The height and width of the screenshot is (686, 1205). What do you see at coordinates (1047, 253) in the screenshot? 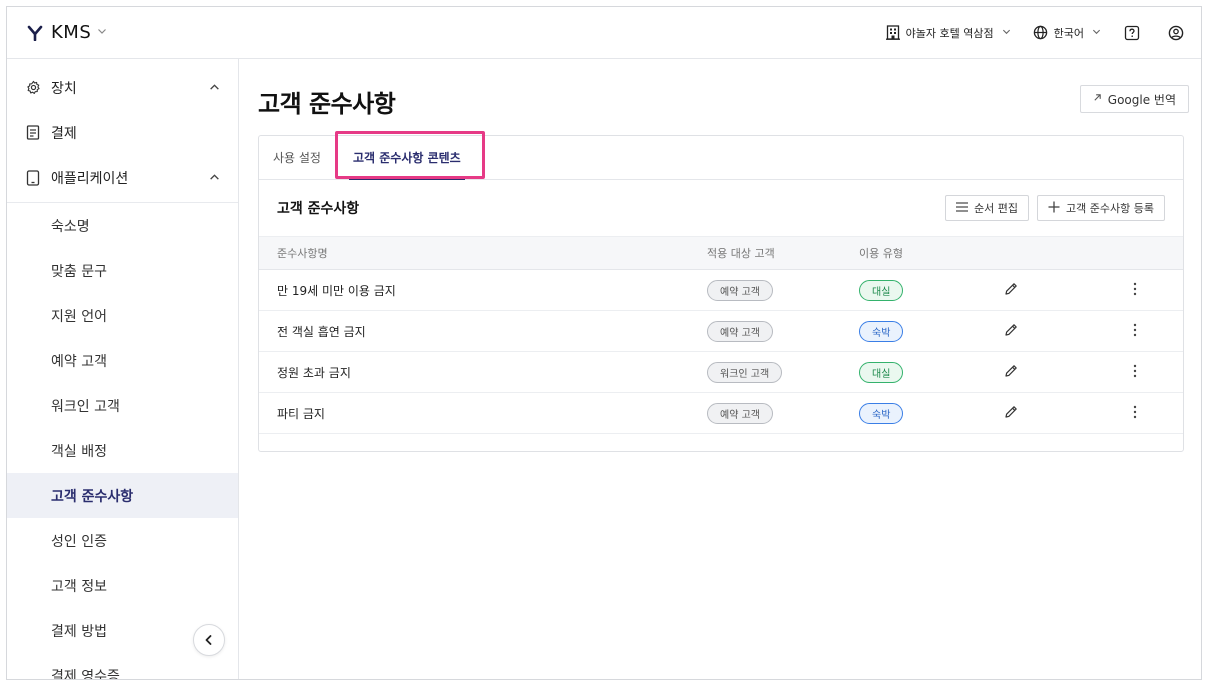
I see `column-header-edit` at bounding box center [1047, 253].